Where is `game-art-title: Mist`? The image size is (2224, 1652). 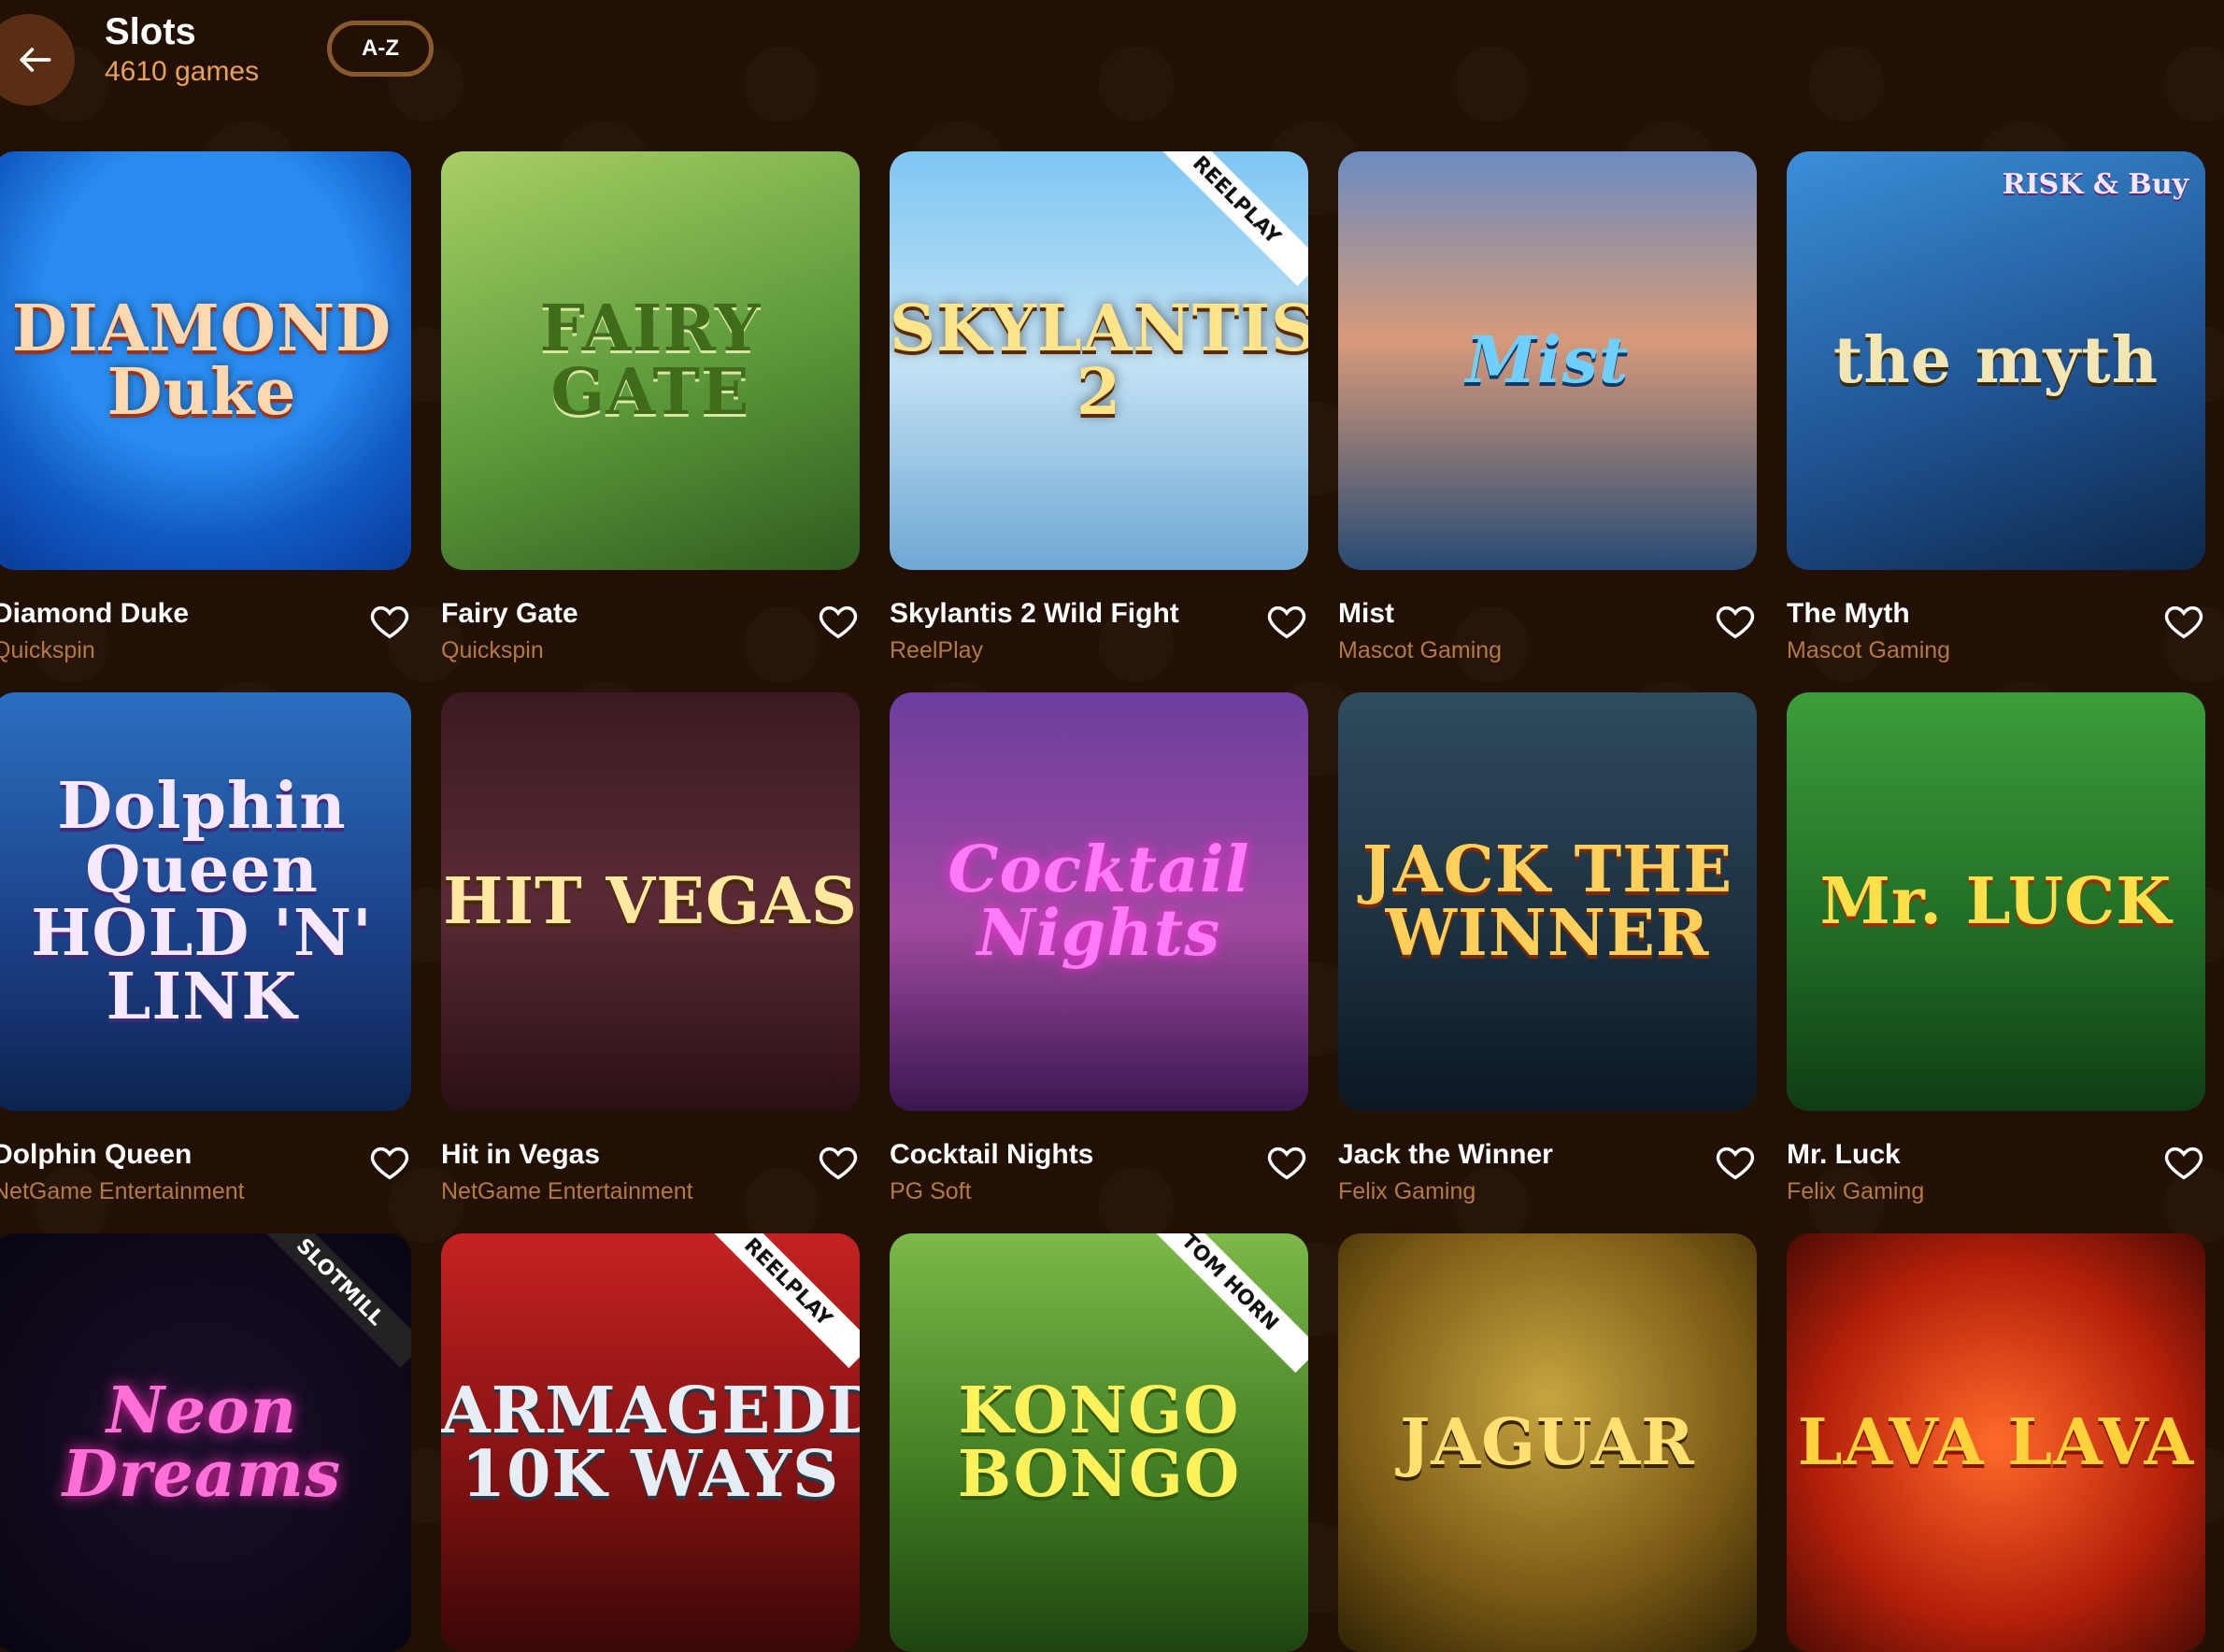
game-art-title: Mist is located at coordinates (1547, 361).